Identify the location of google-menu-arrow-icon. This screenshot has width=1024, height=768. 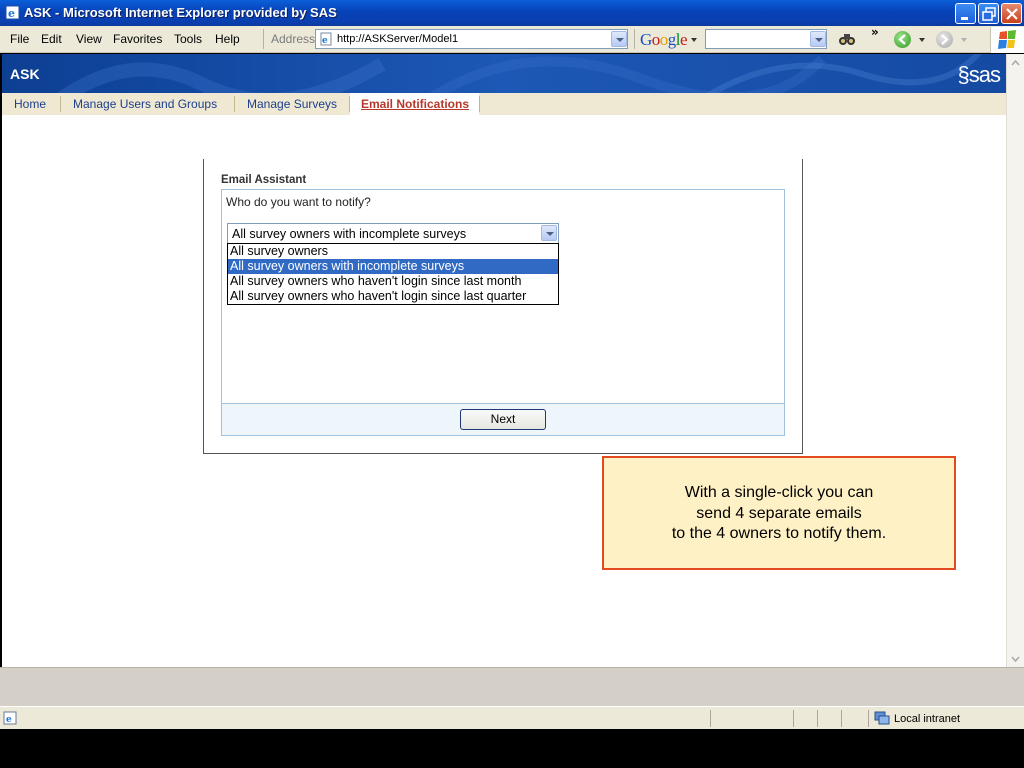
(694, 40).